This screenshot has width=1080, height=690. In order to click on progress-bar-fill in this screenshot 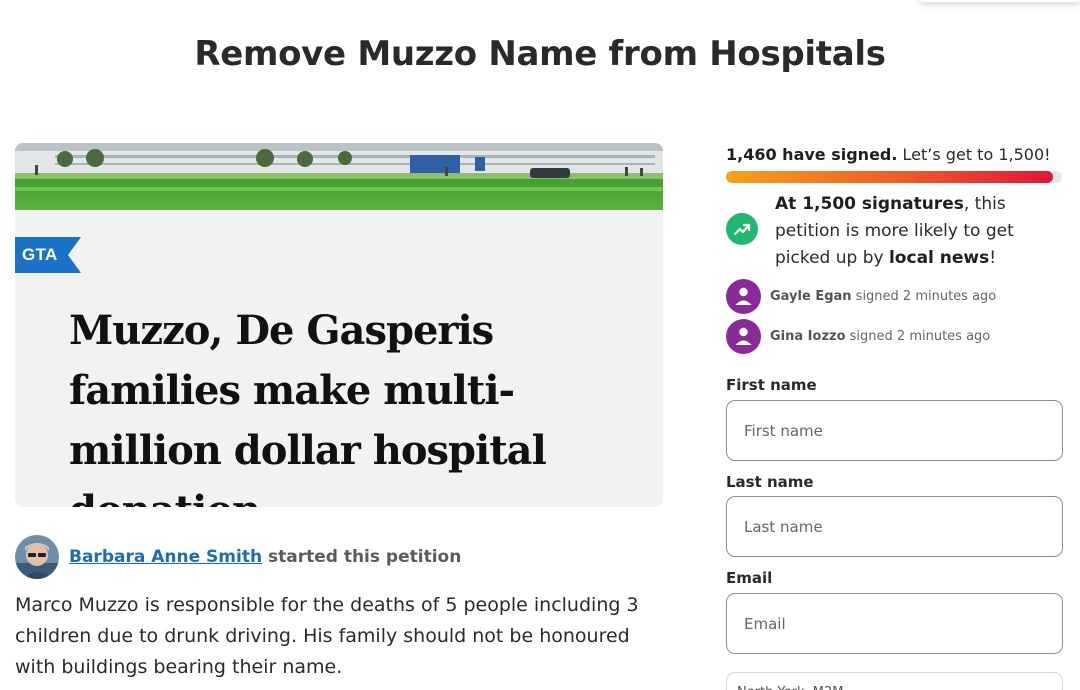, I will do `click(889, 177)`.